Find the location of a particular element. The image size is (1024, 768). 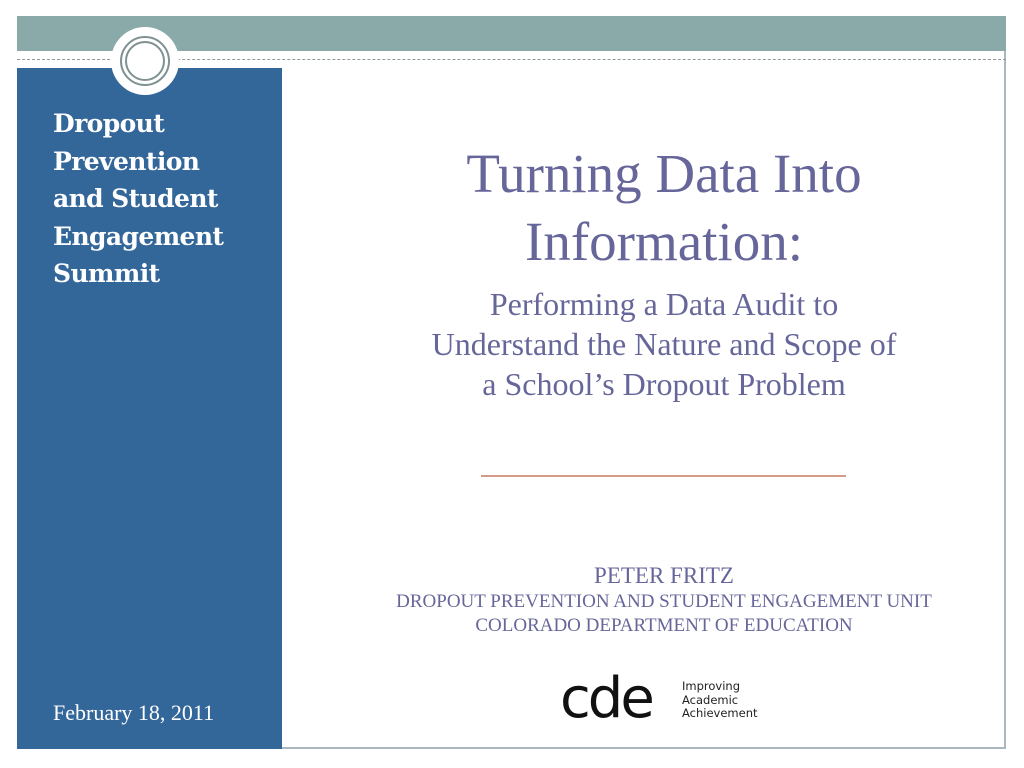

presenter-department: COLORADO DEPARTMENT OF EDUCATION is located at coordinates (664, 625).